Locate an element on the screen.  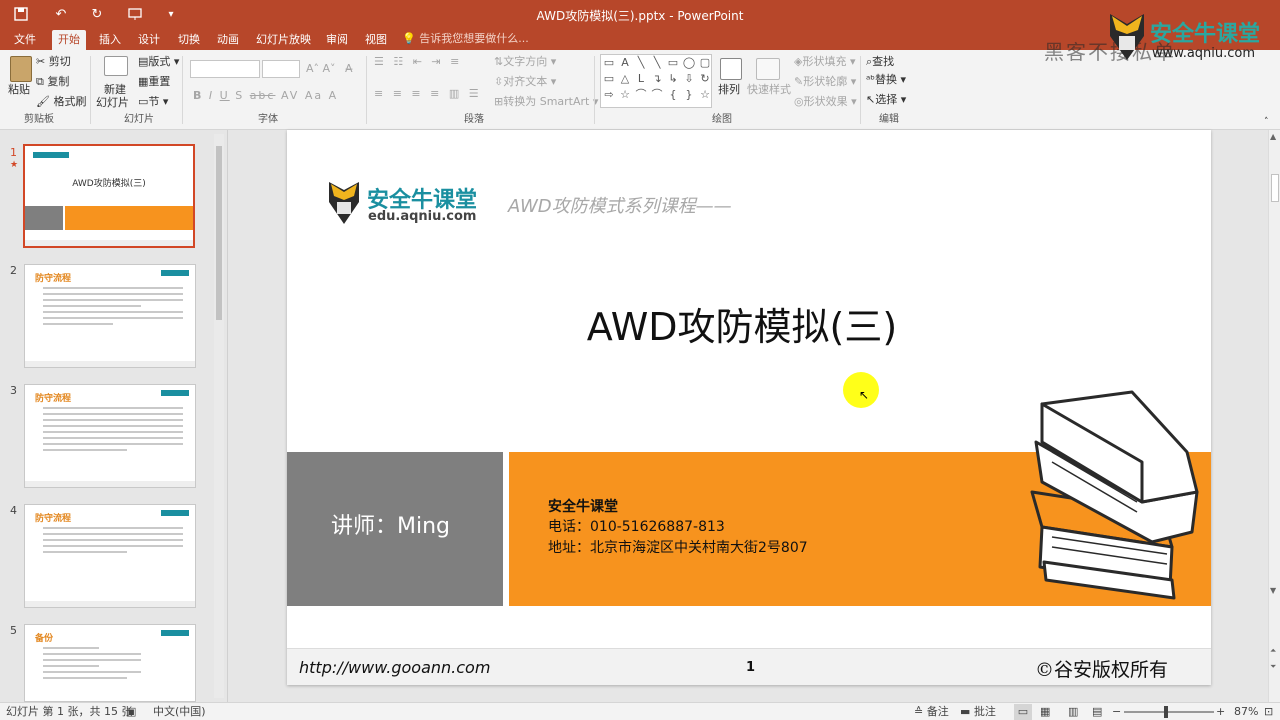
strikethrough-button: S is located at coordinates (239, 95).